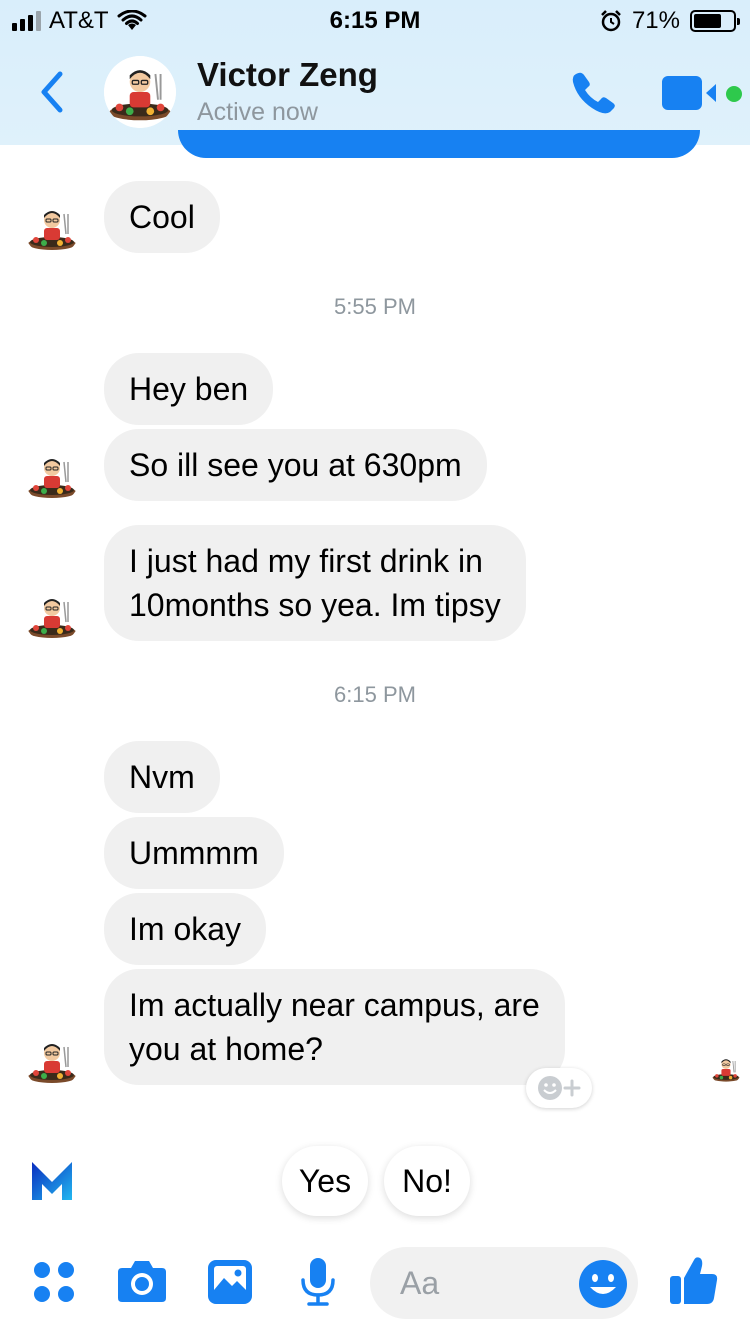  What do you see at coordinates (52, 92) in the screenshot?
I see `chevron-left-icon` at bounding box center [52, 92].